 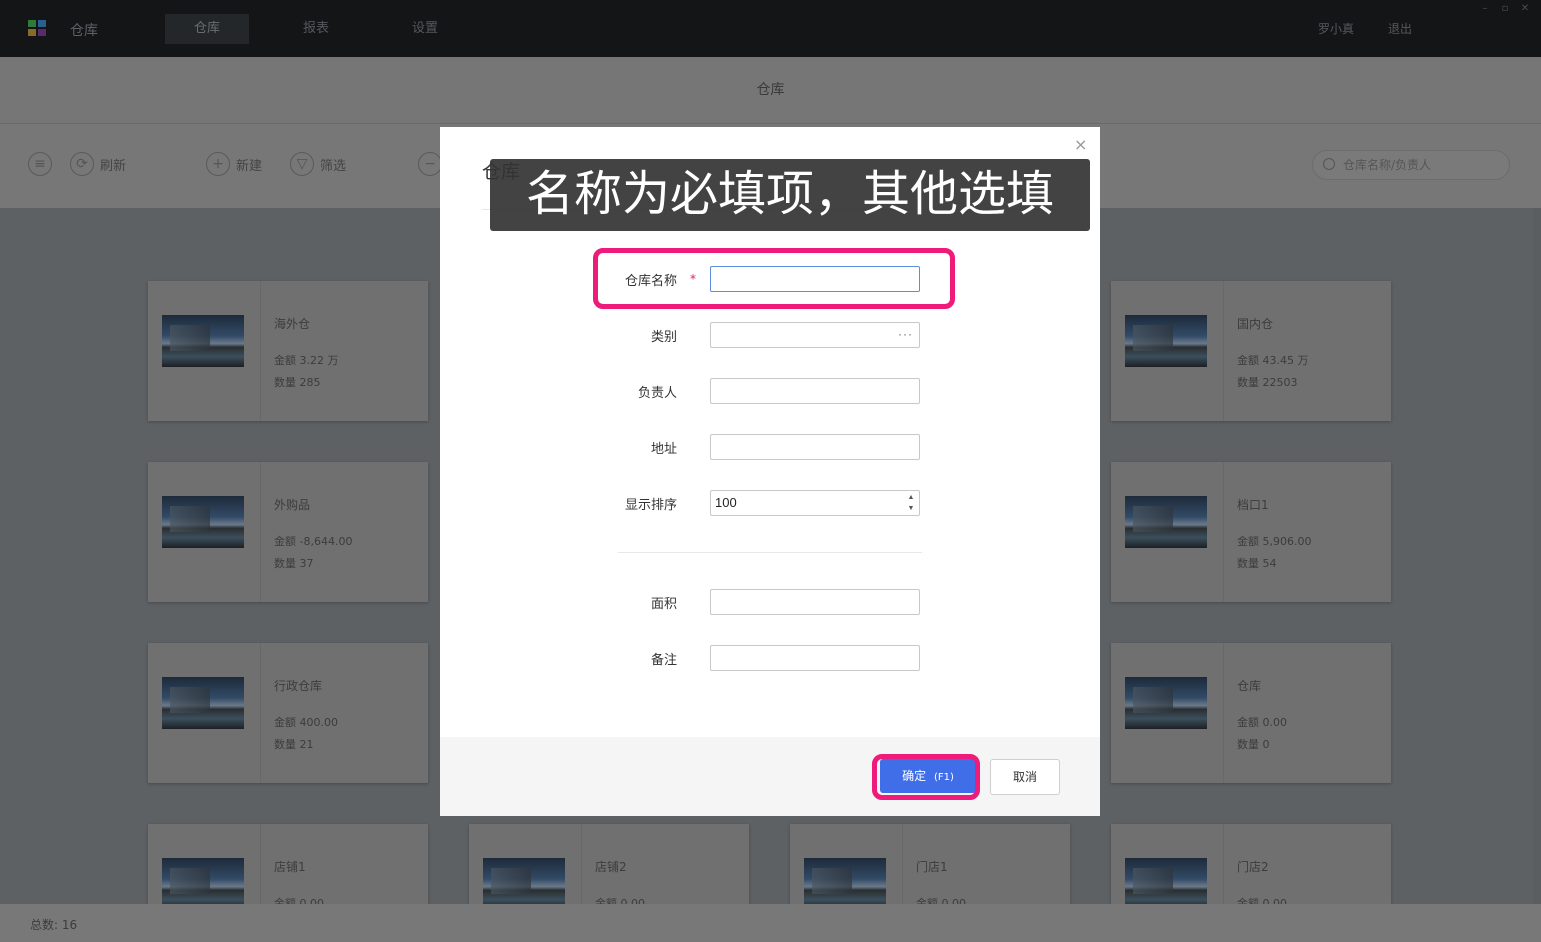 What do you see at coordinates (770, 28) in the screenshot?
I see `top-bar: 仓库 仓库 报表 设置 罗小真 退出 – ▫ ✕` at bounding box center [770, 28].